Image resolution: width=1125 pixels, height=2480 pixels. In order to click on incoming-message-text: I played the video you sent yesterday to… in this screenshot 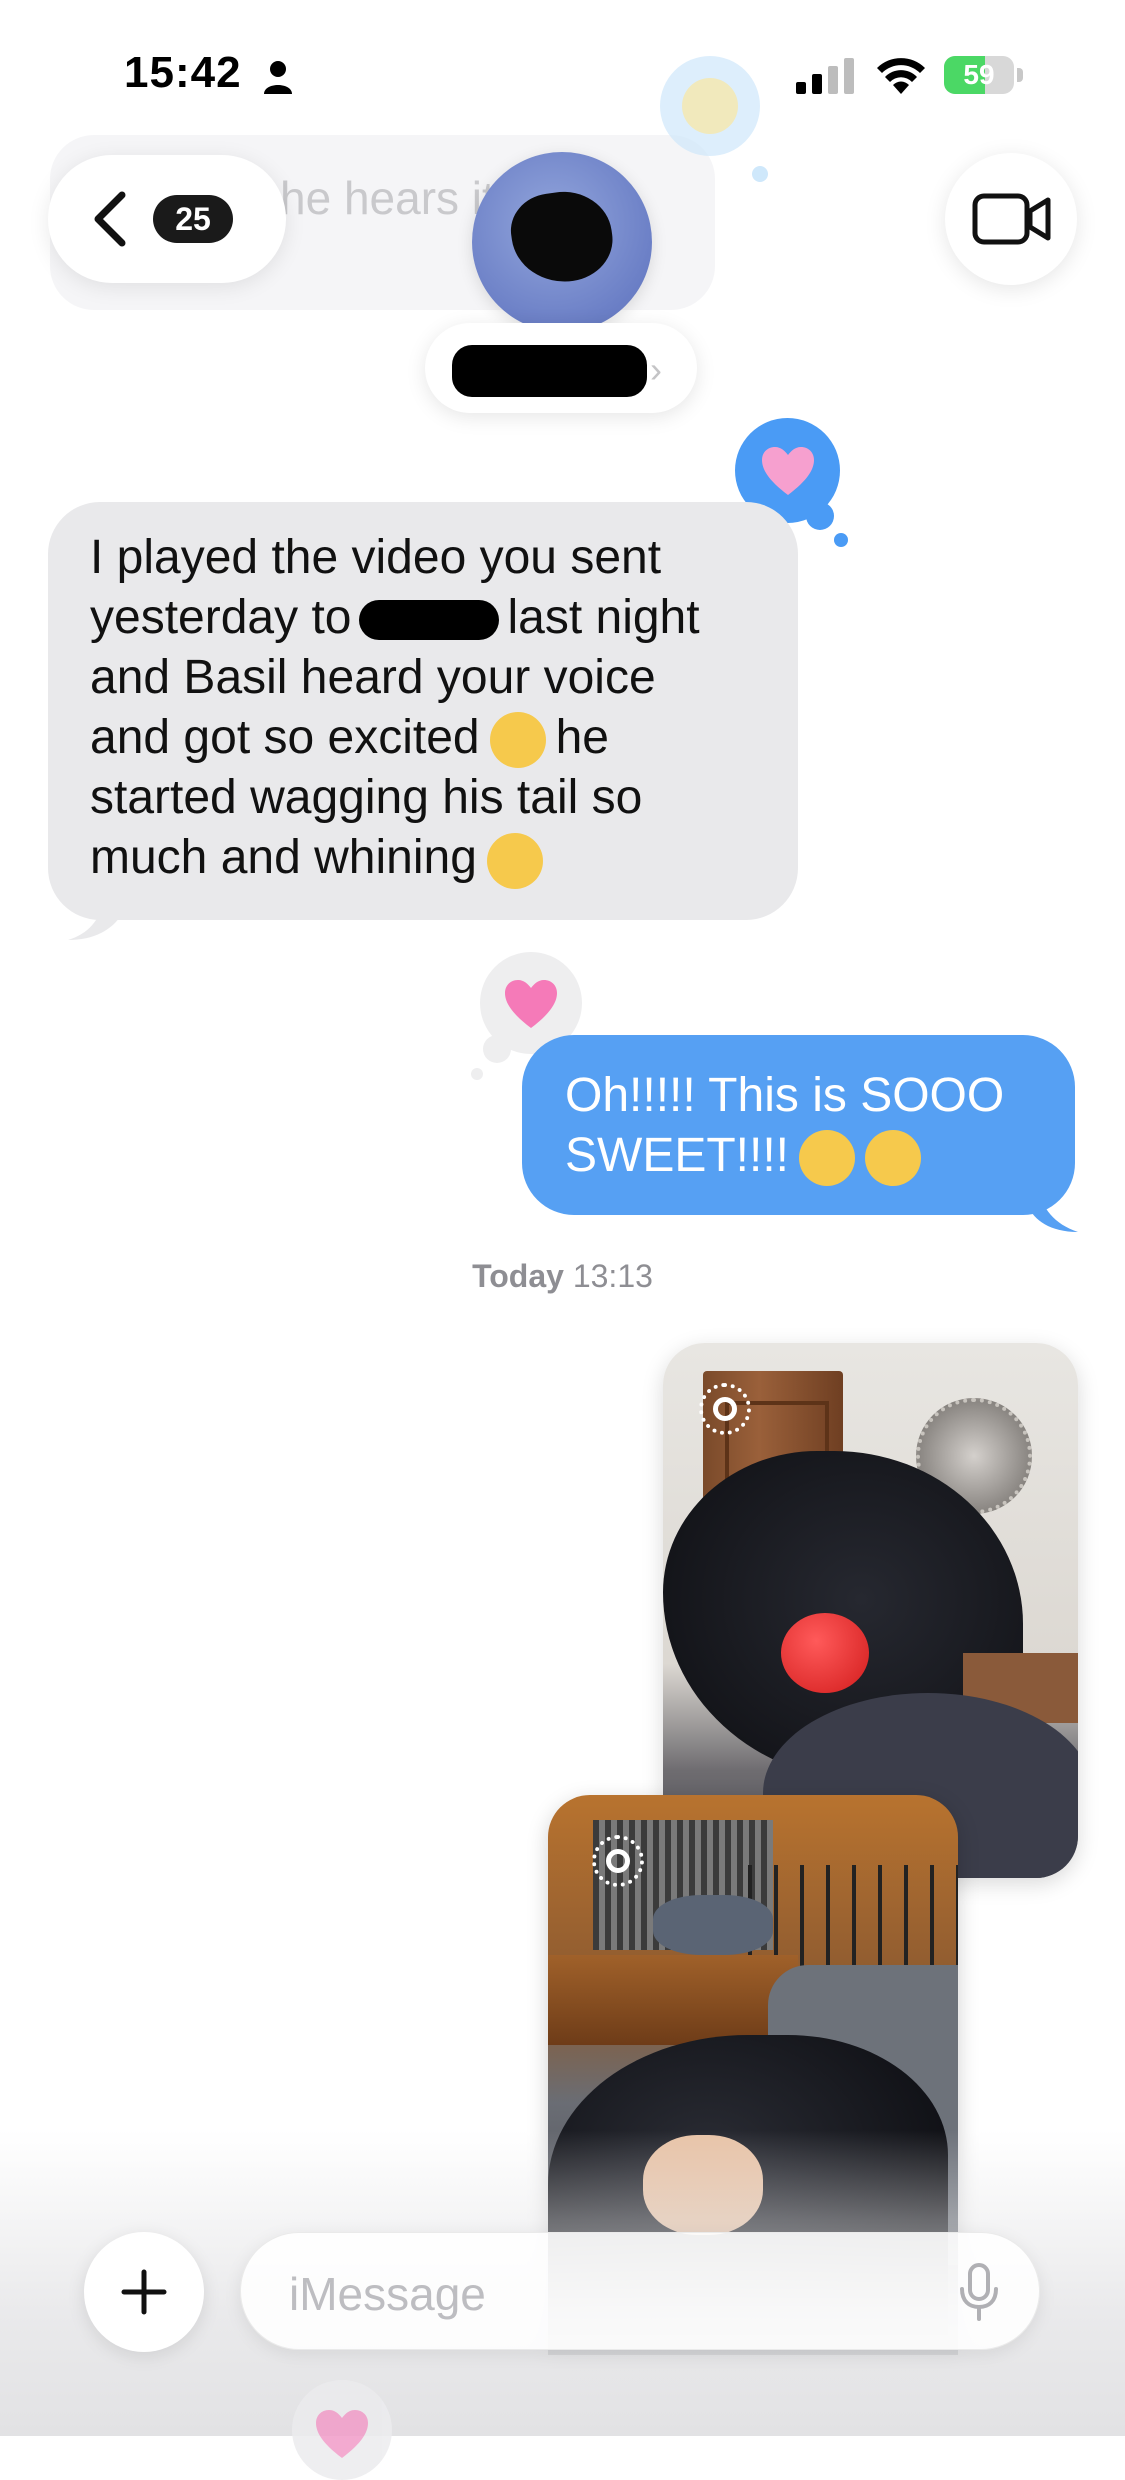, I will do `click(435, 708)`.